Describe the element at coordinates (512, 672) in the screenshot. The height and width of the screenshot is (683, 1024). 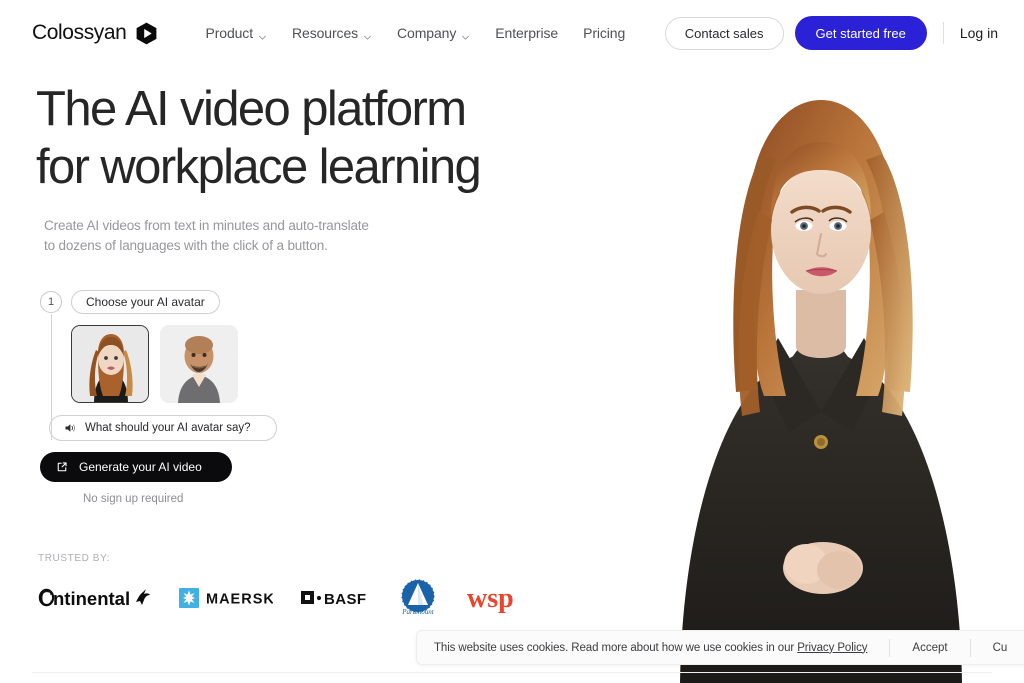
I see `page-divider` at that location.